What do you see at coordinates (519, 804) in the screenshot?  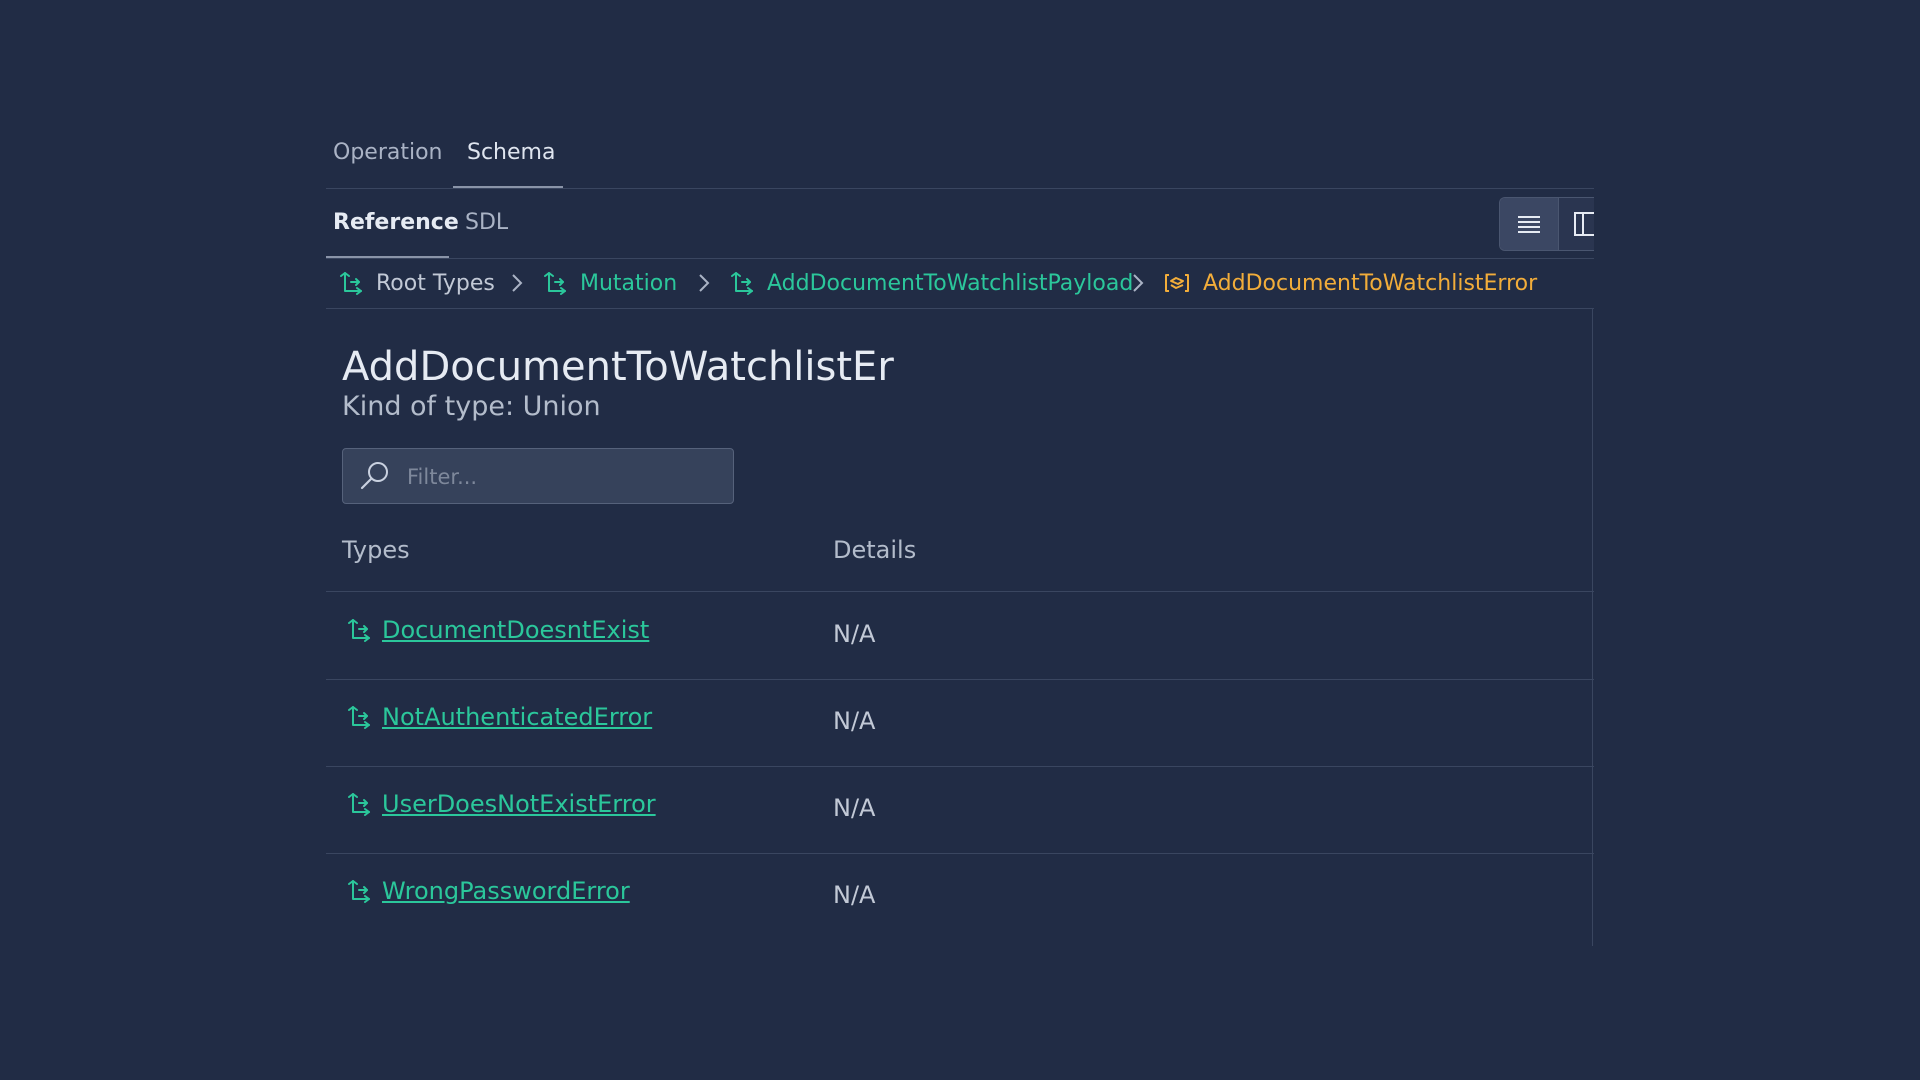 I see `type-link-label: UserDoesNotExistError` at bounding box center [519, 804].